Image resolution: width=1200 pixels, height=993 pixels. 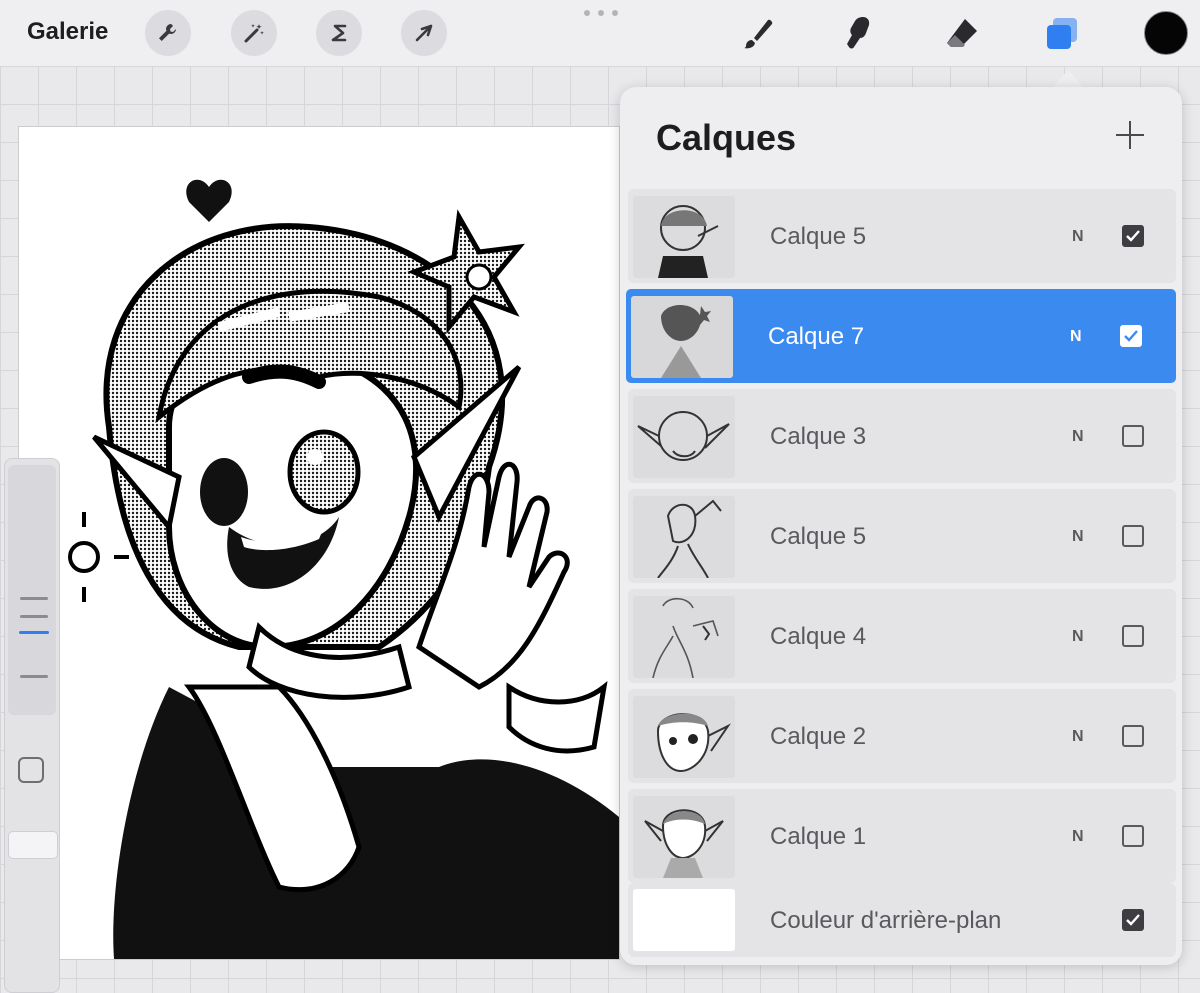 I want to click on modify-button, so click(x=31, y=770).